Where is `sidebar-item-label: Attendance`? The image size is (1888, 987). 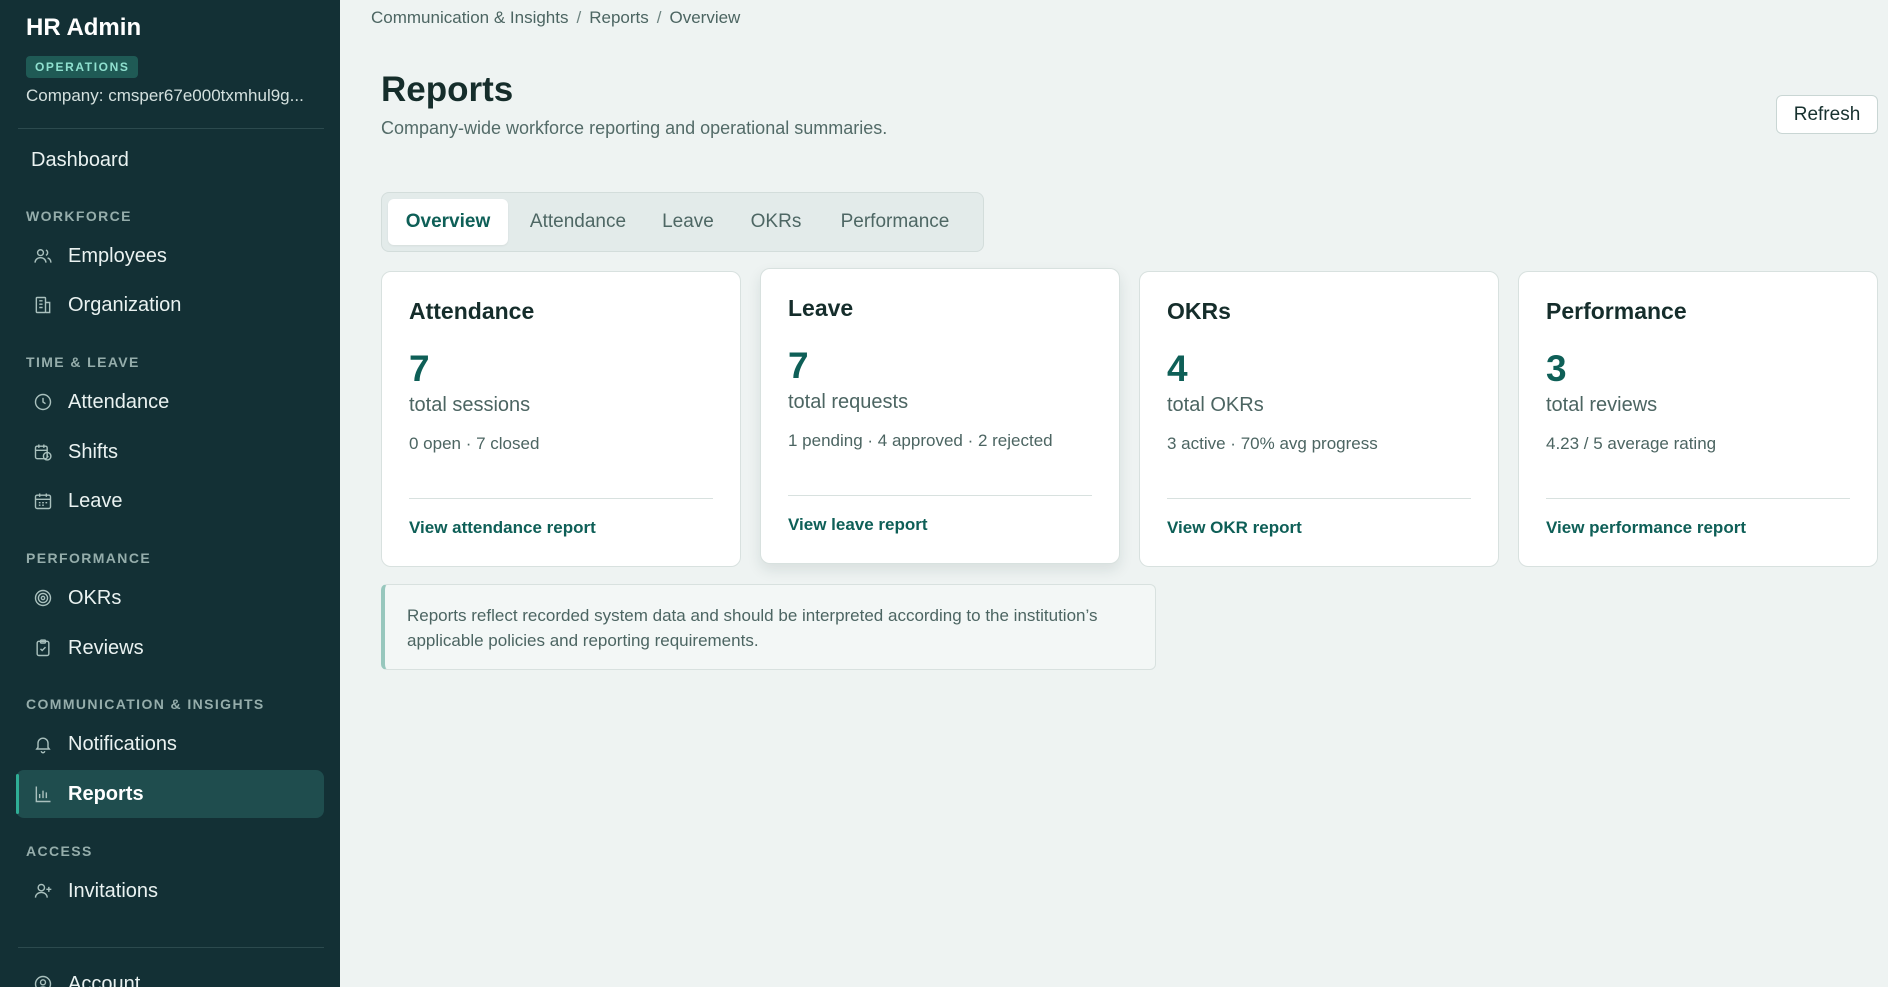
sidebar-item-label: Attendance is located at coordinates (119, 401).